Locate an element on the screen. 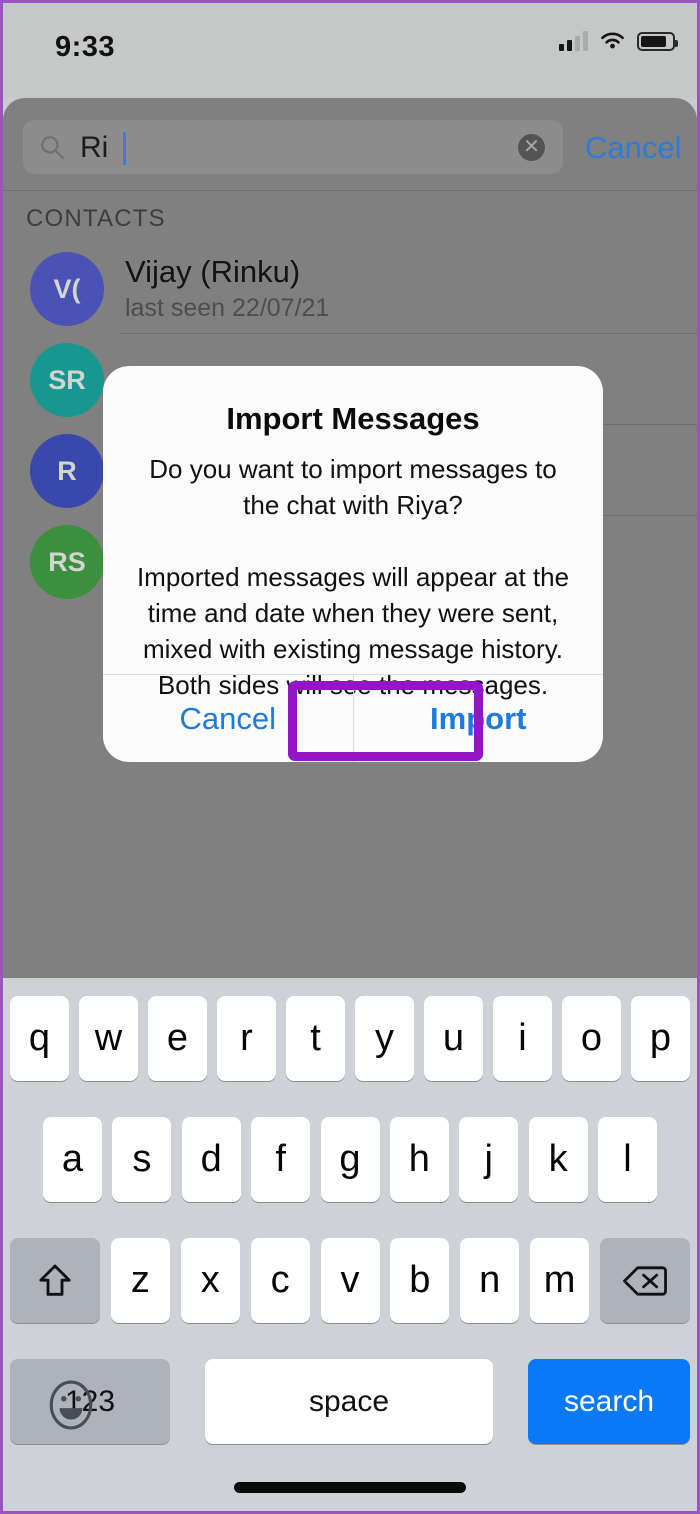  space-key: space is located at coordinates (349, 1401).